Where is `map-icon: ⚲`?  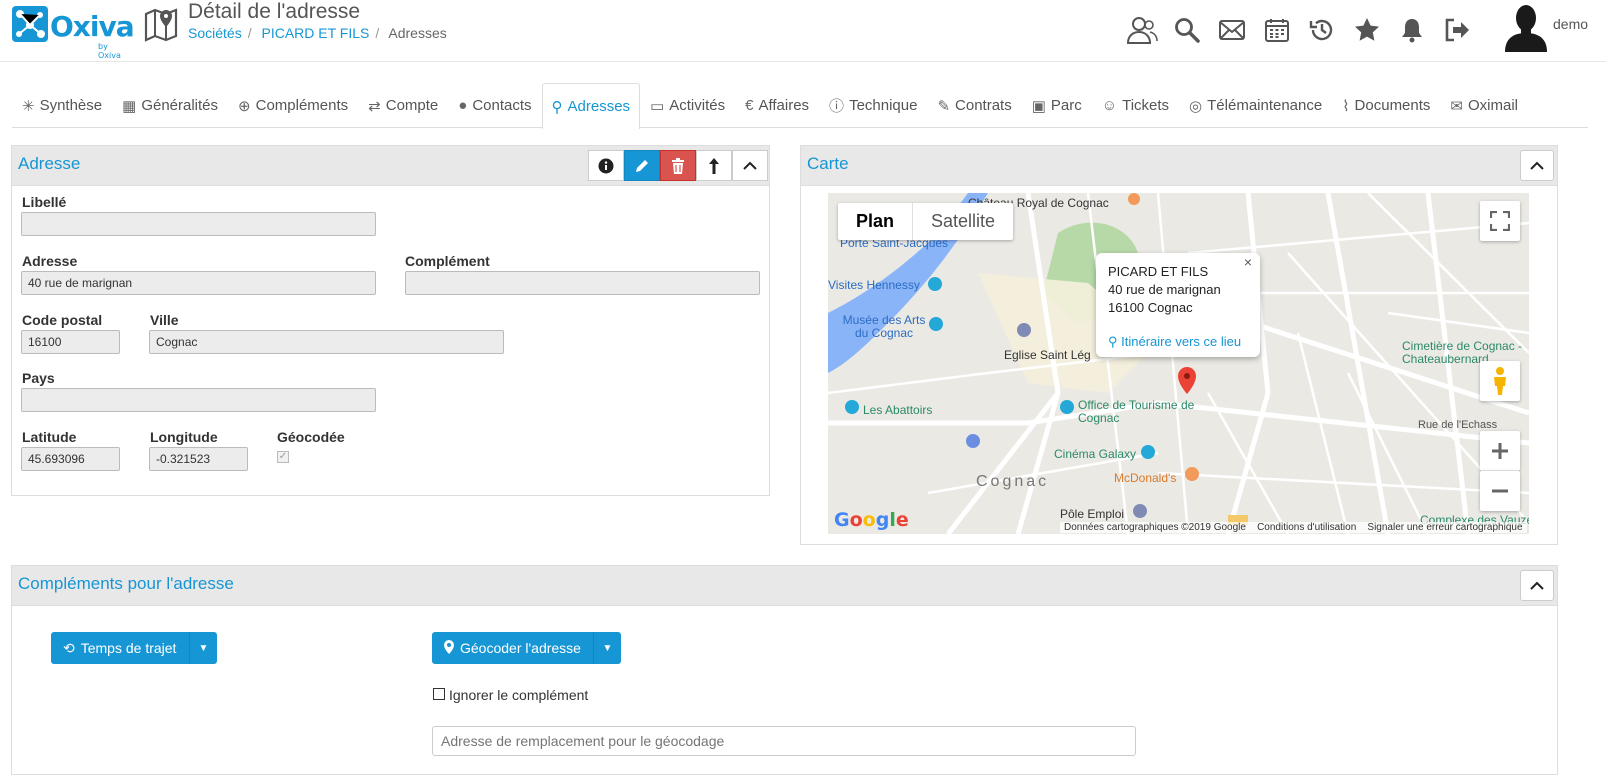
map-icon: ⚲ is located at coordinates (557, 107).